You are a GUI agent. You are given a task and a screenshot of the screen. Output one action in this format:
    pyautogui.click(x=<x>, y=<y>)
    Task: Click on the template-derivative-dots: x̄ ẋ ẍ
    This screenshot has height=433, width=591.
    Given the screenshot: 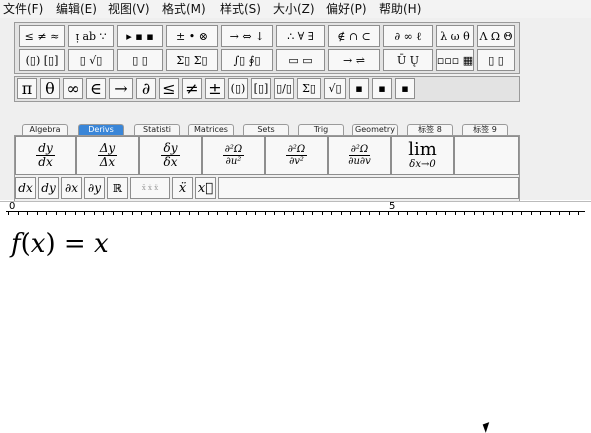 What is the action you would take?
    pyautogui.click(x=150, y=188)
    